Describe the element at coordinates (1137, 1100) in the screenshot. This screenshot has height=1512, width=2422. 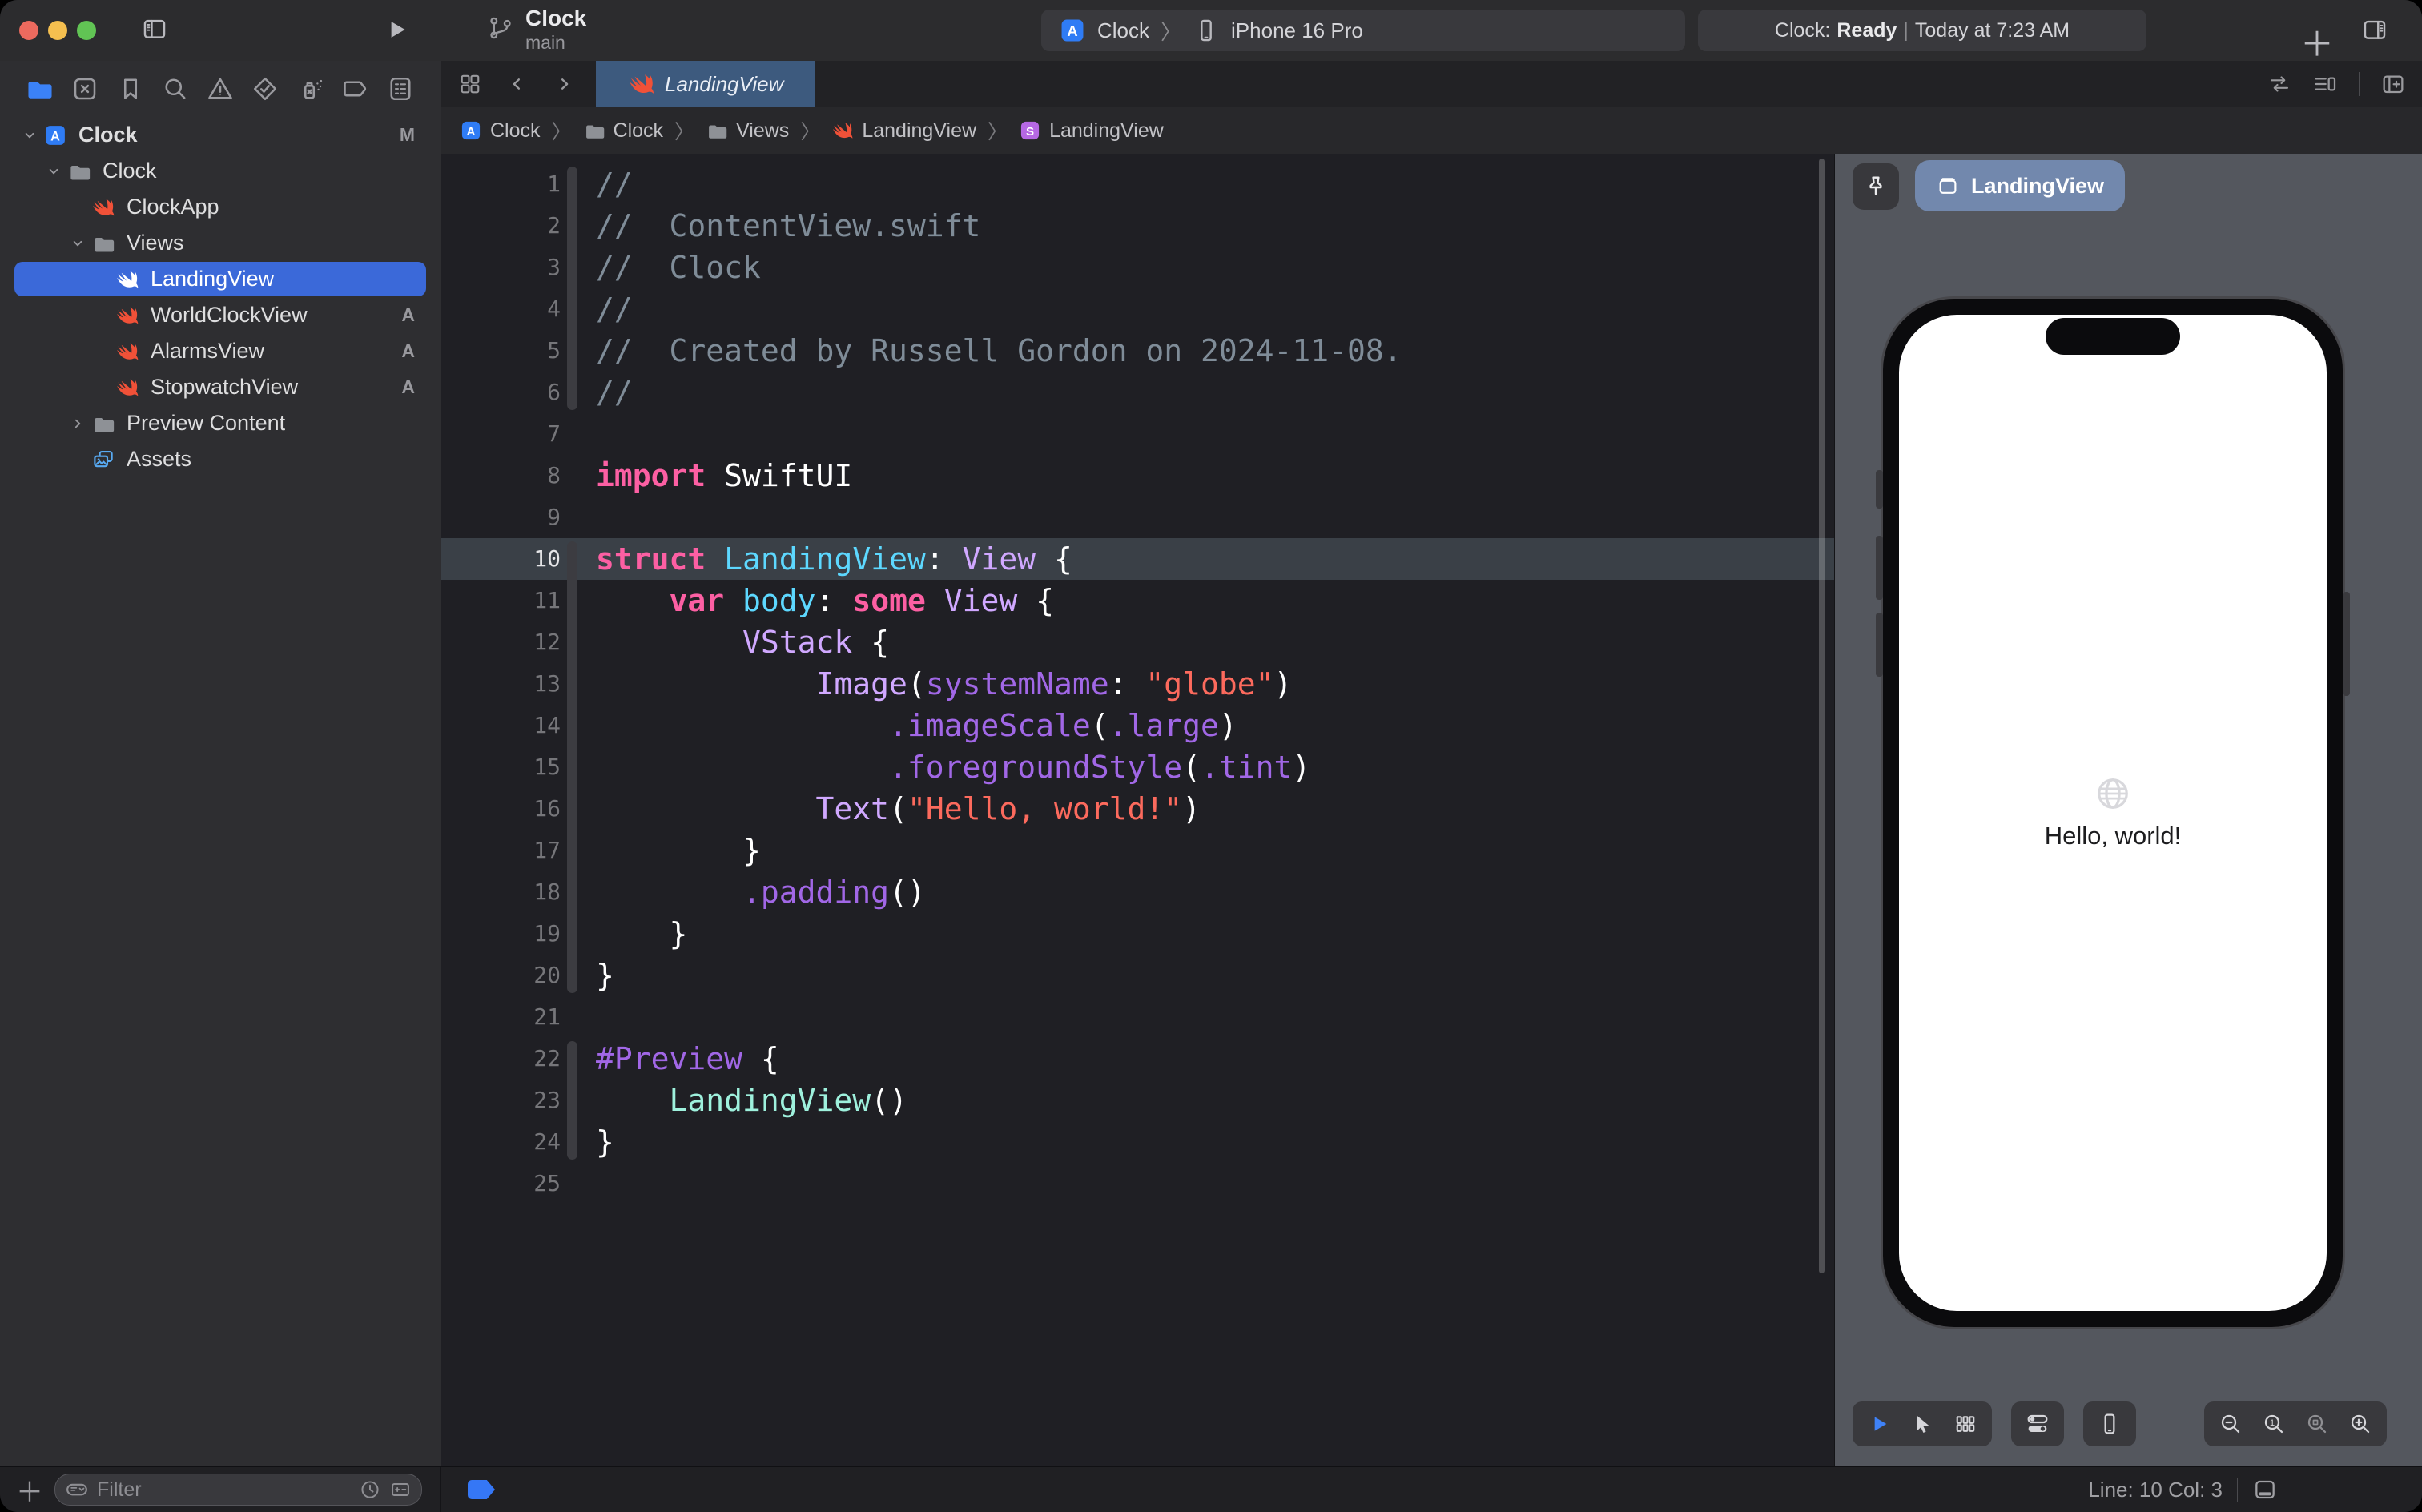
I see `code-line-23: 23 LandingView()` at that location.